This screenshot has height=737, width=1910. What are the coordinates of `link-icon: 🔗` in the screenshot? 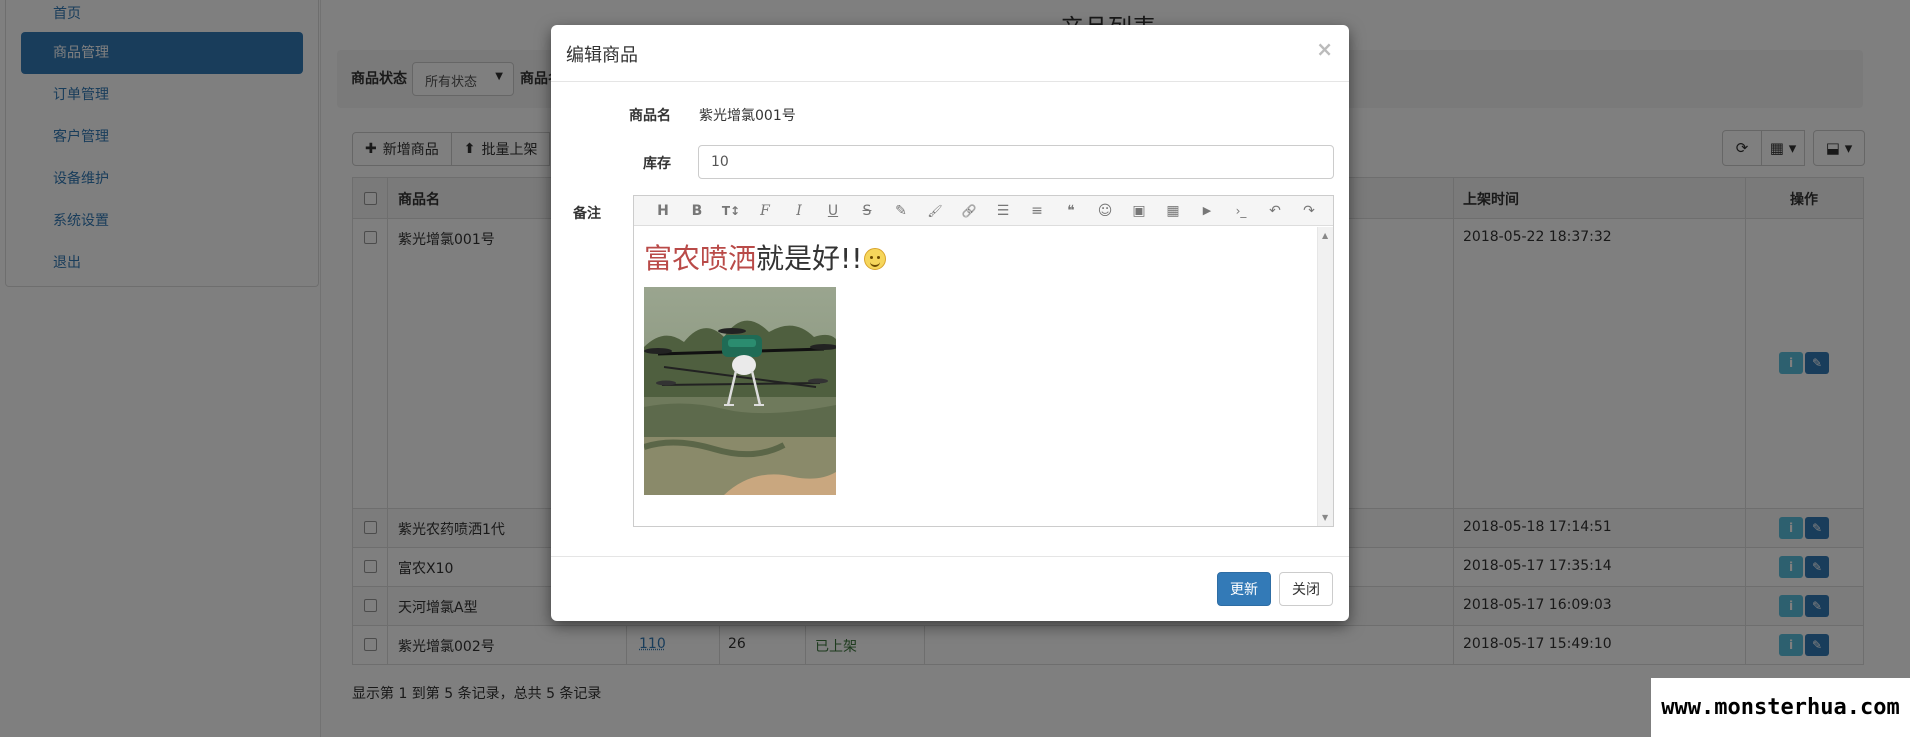 It's located at (969, 211).